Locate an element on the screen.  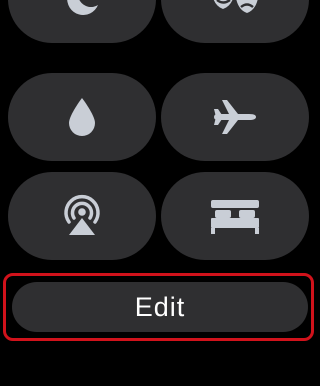
airplane-icon is located at coordinates (235, 117).